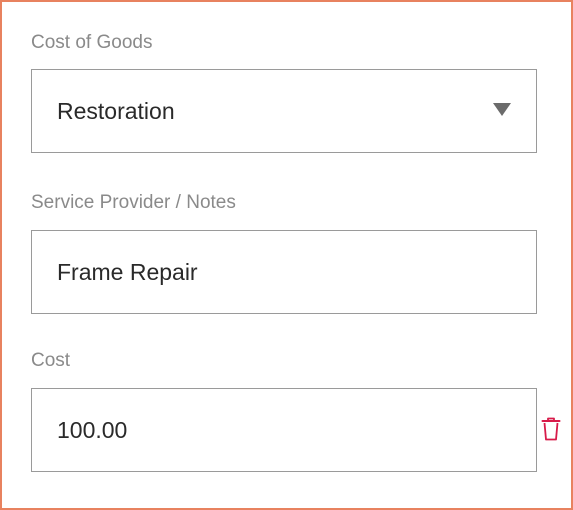 The height and width of the screenshot is (510, 573). I want to click on cost-of-goods-selected-value: Restoration, so click(116, 110).